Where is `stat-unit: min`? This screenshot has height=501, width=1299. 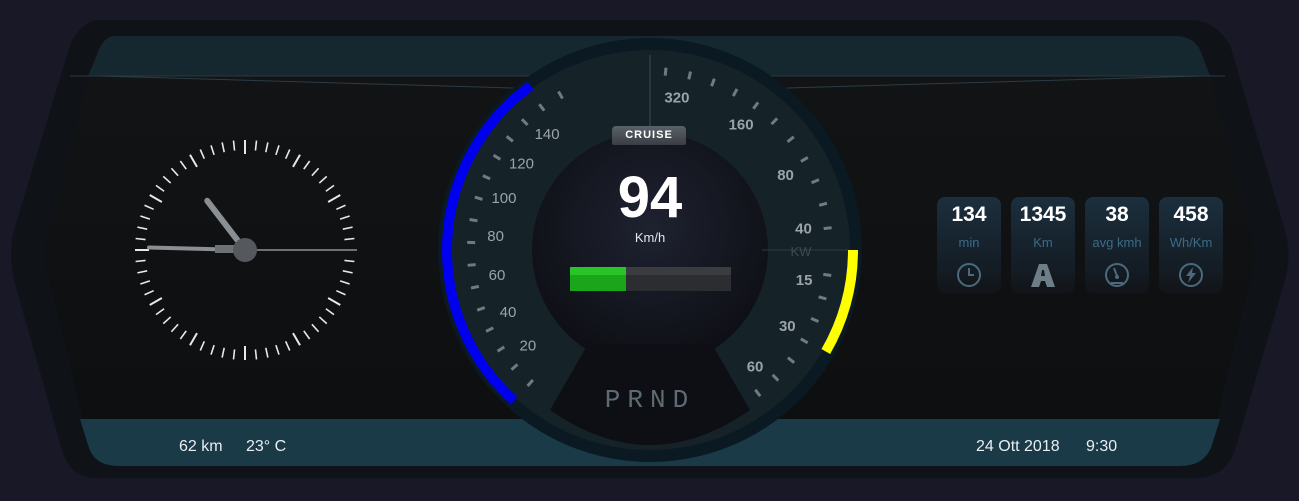 stat-unit: min is located at coordinates (969, 242).